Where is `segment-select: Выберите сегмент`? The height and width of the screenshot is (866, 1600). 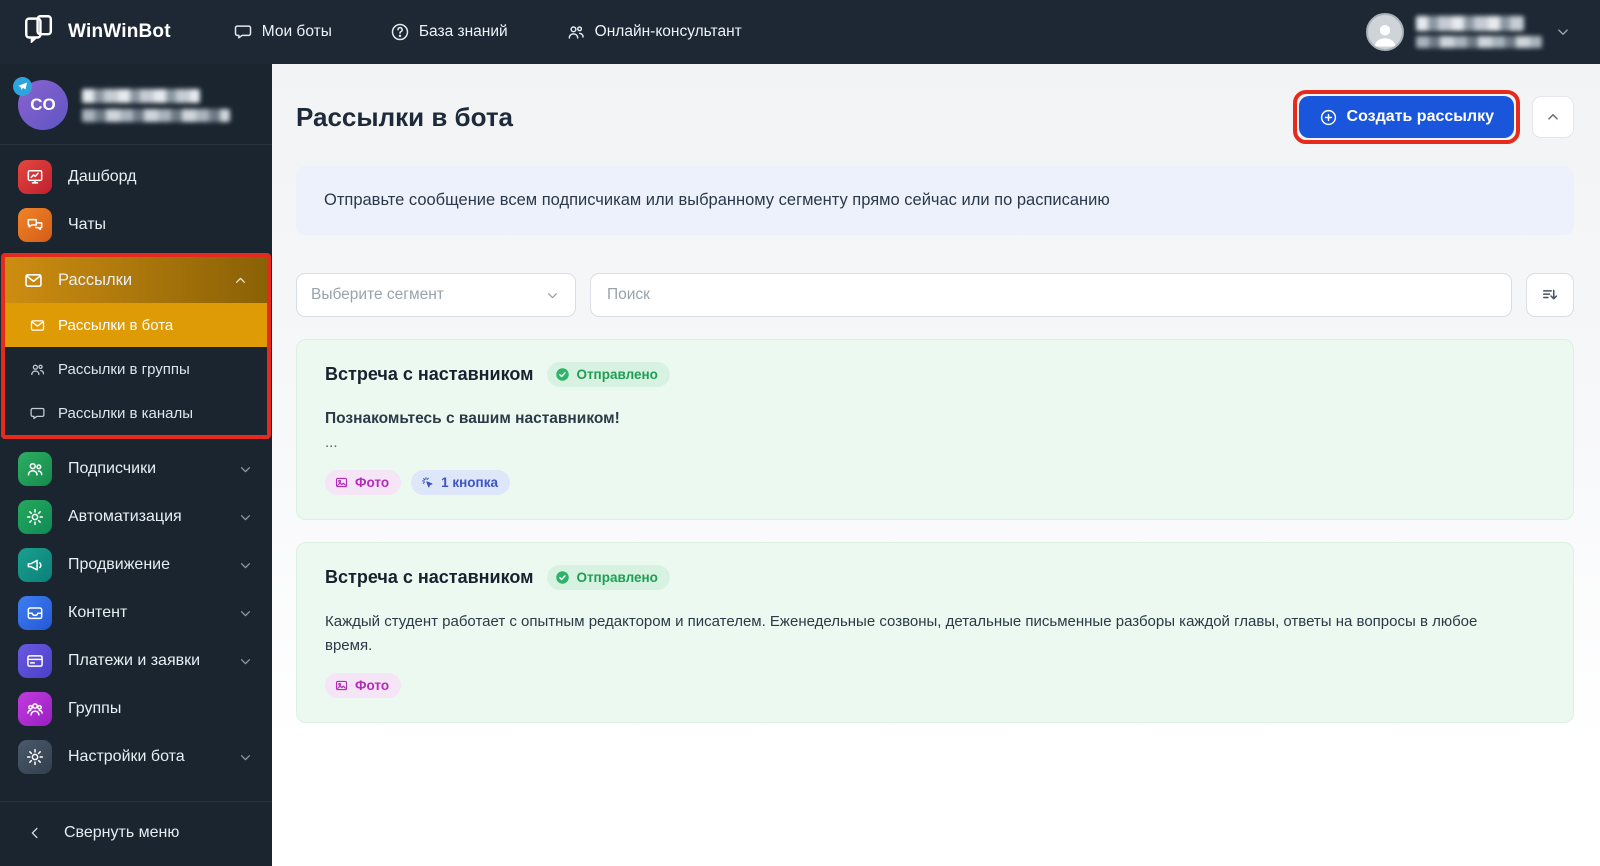
segment-select: Выберите сегмент is located at coordinates (436, 295).